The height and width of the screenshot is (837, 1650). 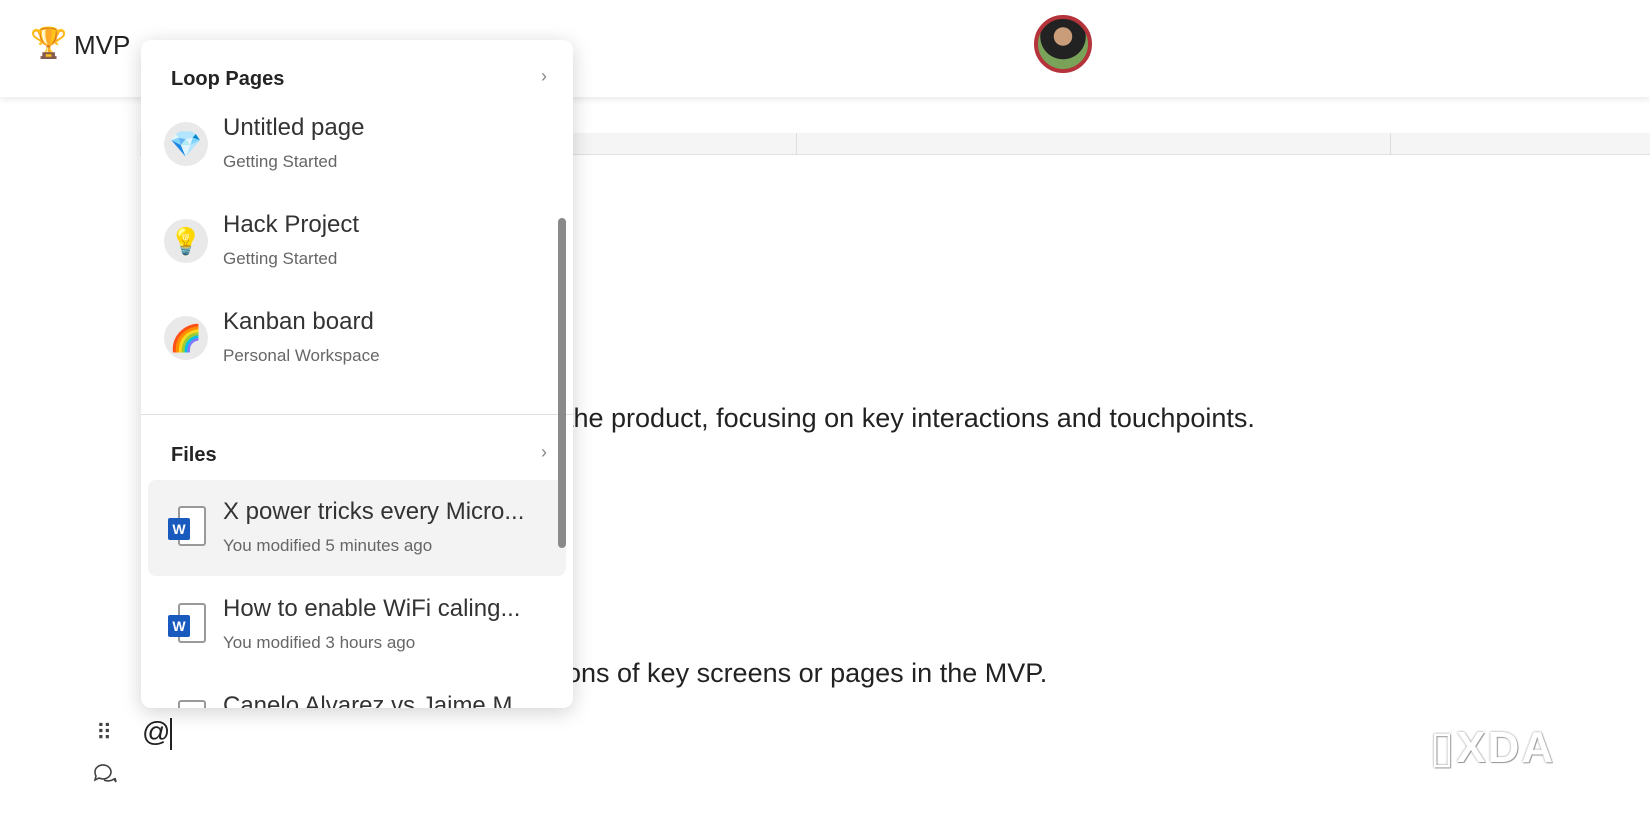 I want to click on item-title: Hack Project, so click(x=291, y=224).